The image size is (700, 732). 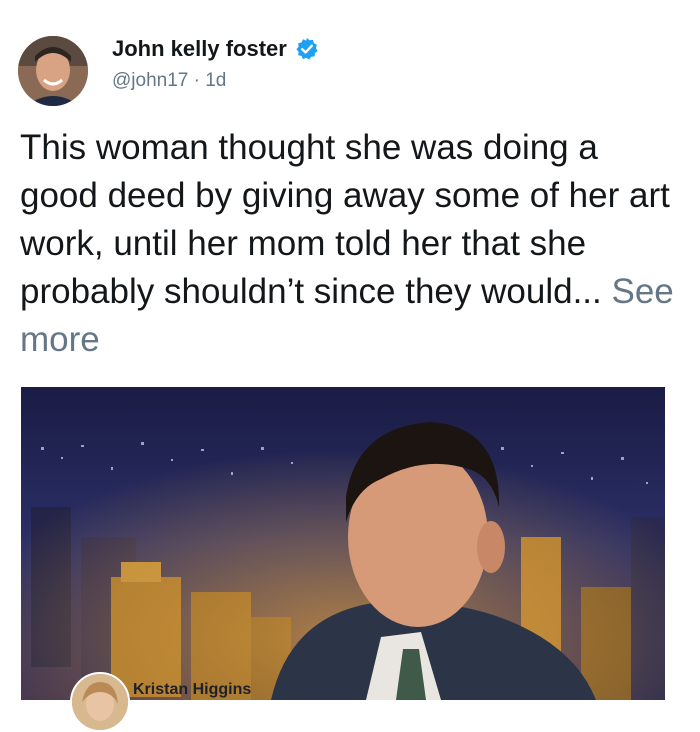 I want to click on tweet-time: 1d, so click(x=215, y=80).